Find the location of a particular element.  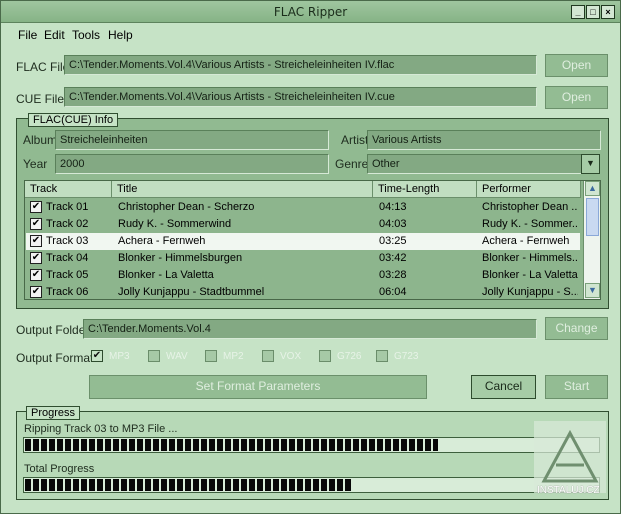

progress-group-title: Progress is located at coordinates (53, 413).